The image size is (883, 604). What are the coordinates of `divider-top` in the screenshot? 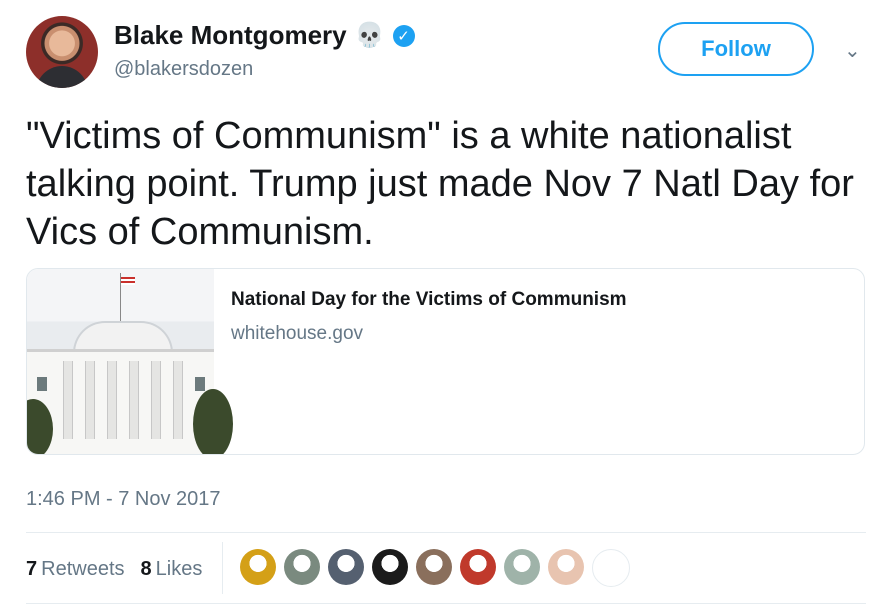 It's located at (446, 532).